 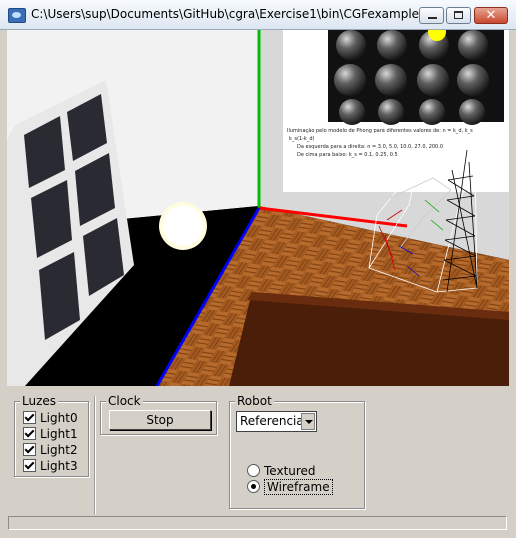 I want to click on dropdown-arrow-icon, so click(x=308, y=421).